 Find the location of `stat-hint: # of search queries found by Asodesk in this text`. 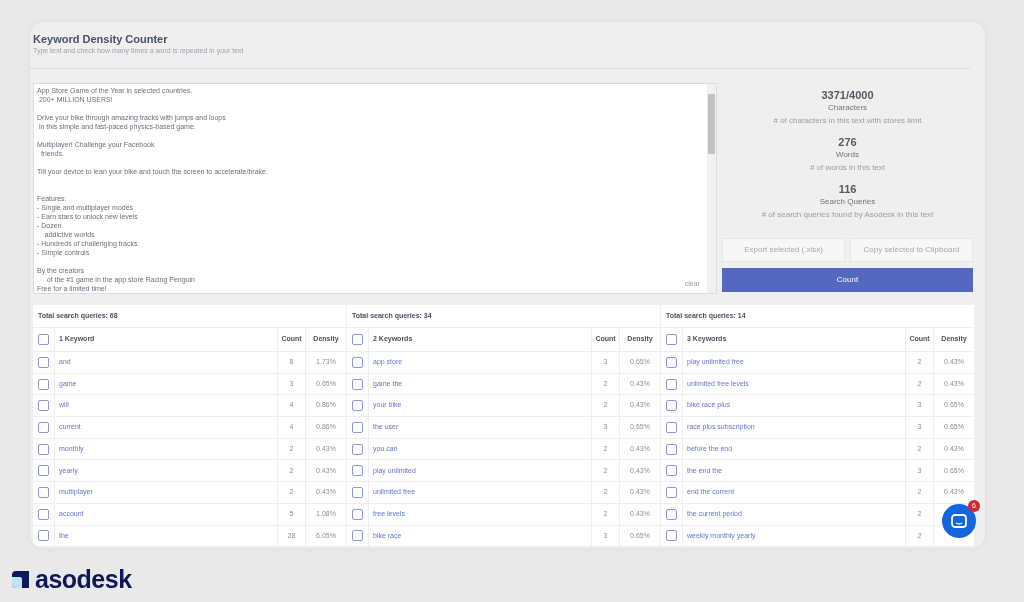

stat-hint: # of search queries found by Asodesk in this text is located at coordinates (847, 214).